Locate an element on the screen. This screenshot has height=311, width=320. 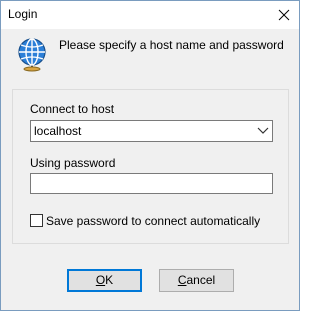
window-title: Login is located at coordinates (23, 14).